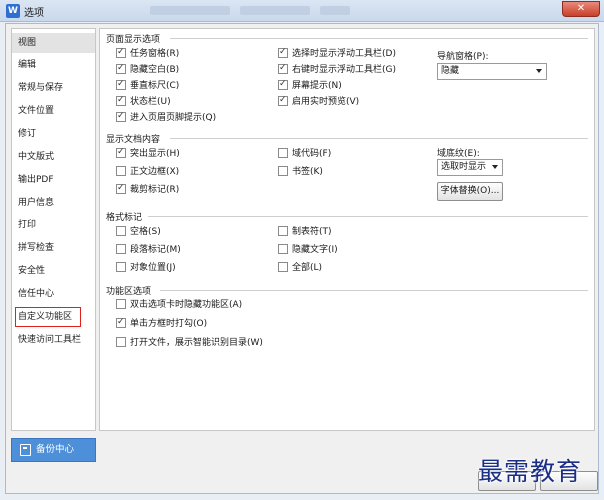 Image resolution: width=604 pixels, height=500 pixels. What do you see at coordinates (133, 140) in the screenshot?
I see `section-title-doc-content: 显示文档内容` at bounding box center [133, 140].